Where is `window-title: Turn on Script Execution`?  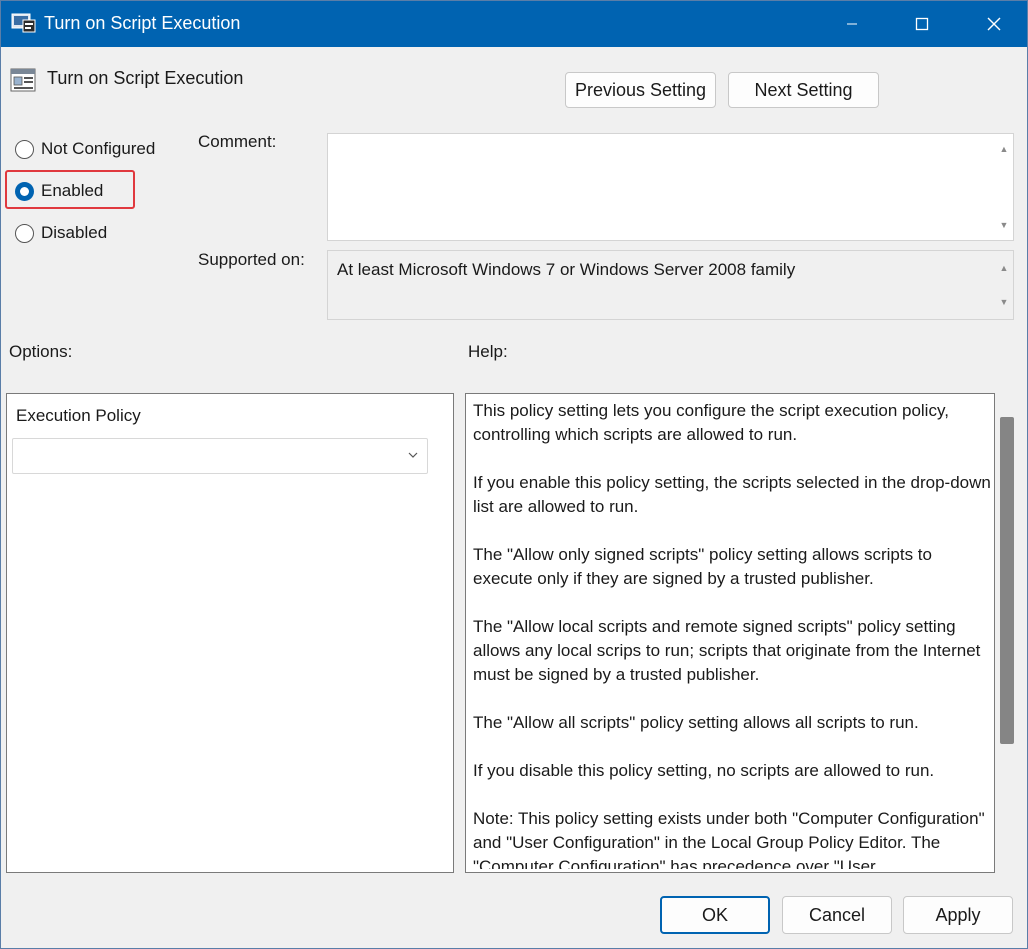
window-title: Turn on Script Execution is located at coordinates (142, 23).